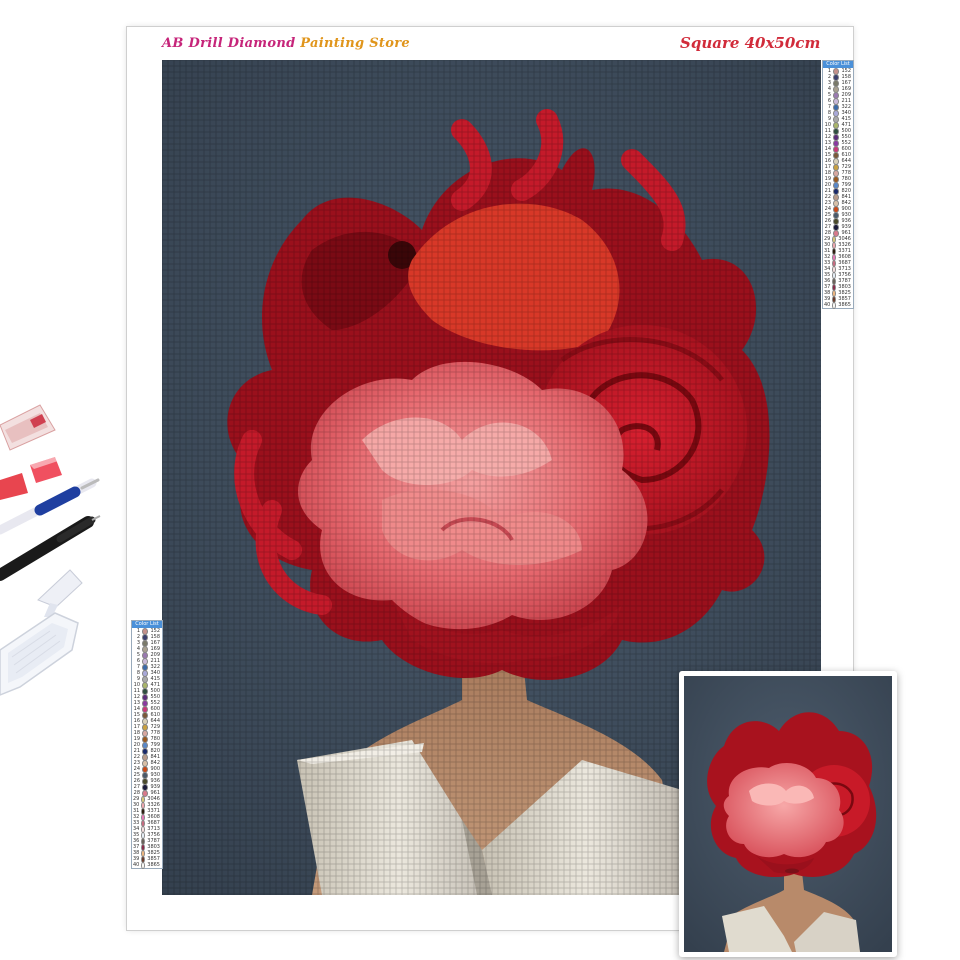 The height and width of the screenshot is (960, 960). What do you see at coordinates (31, 478) in the screenshot?
I see `pink-wax-pads-icon` at bounding box center [31, 478].